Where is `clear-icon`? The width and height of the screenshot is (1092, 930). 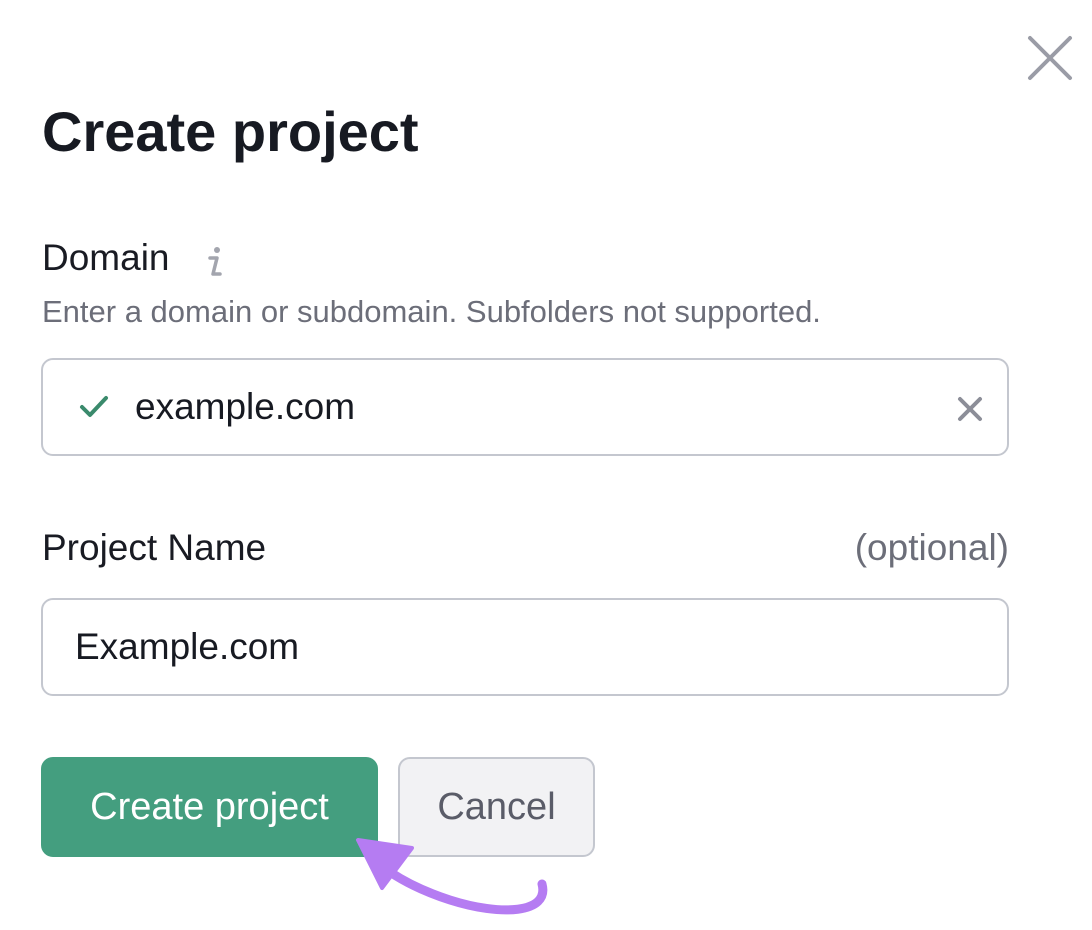 clear-icon is located at coordinates (970, 409).